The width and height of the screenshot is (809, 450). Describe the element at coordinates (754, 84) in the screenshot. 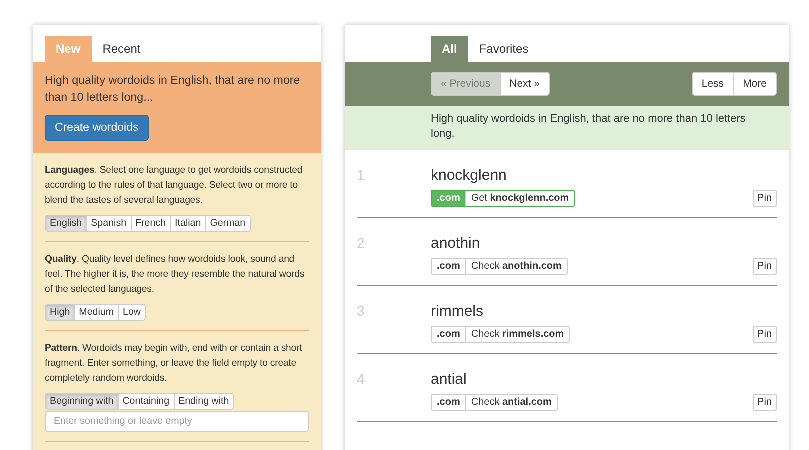

I see `amount-button: More` at that location.